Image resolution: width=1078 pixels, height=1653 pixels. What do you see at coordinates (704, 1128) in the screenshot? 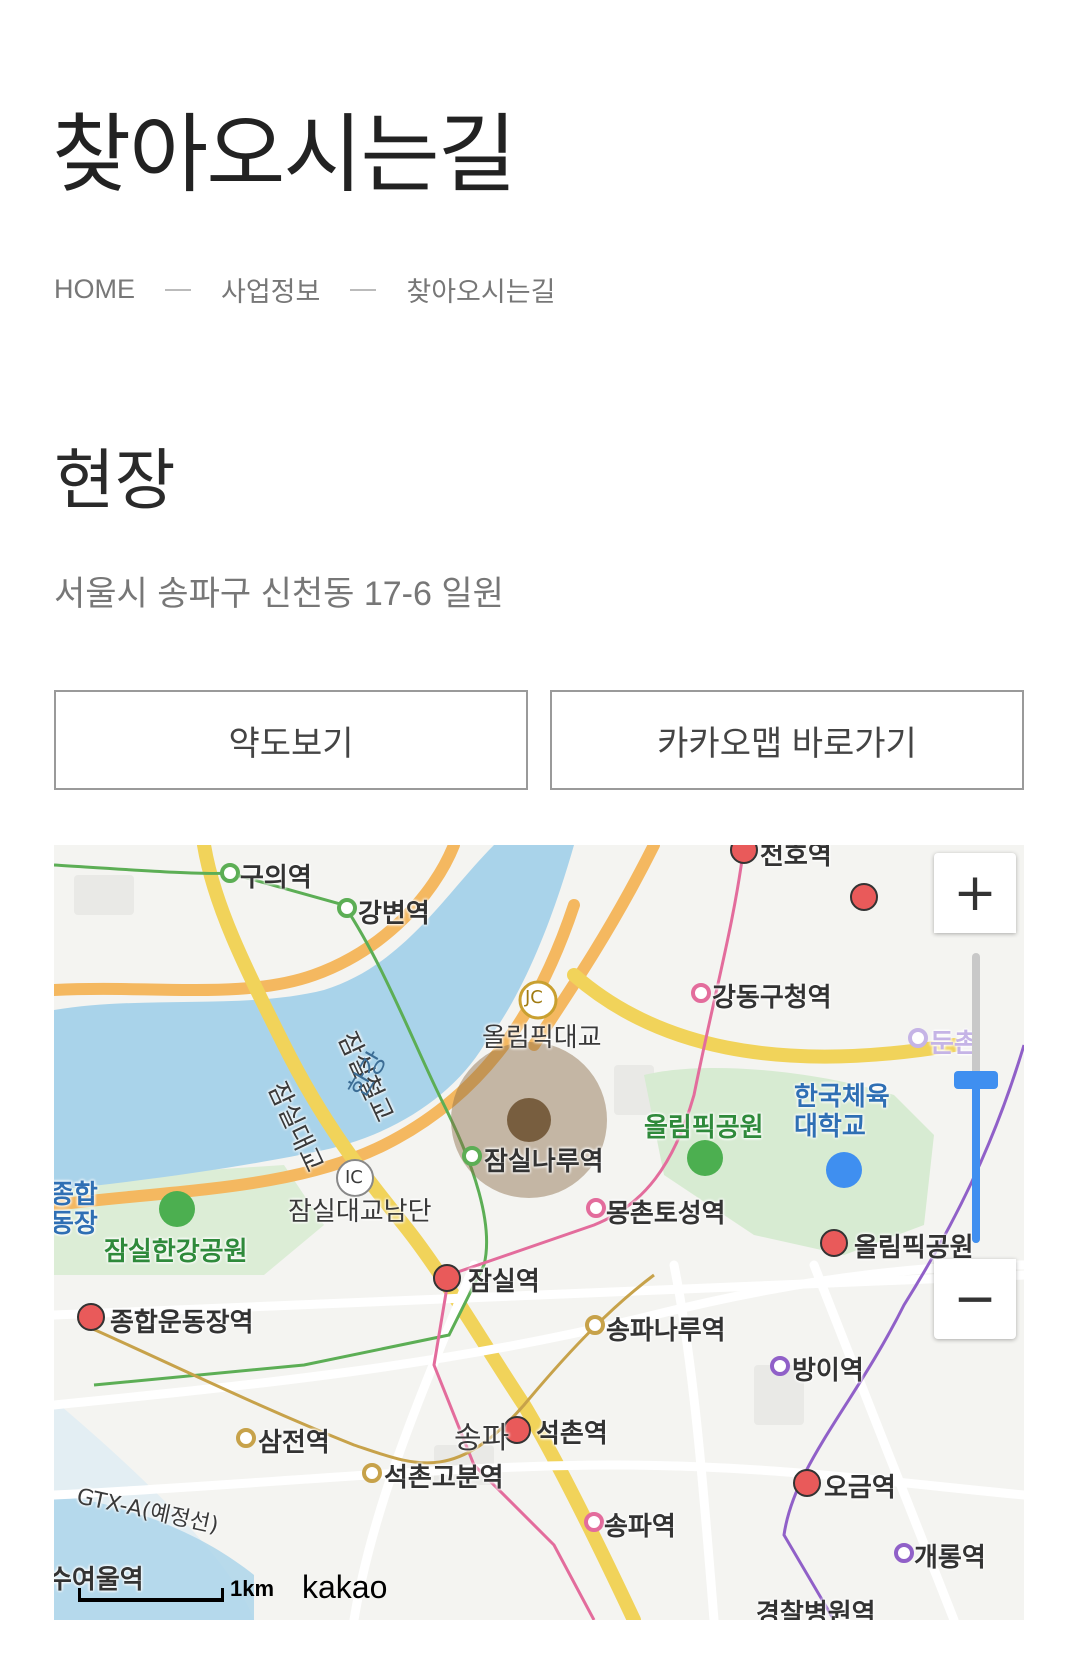
I see `map-label-olympic-park: 올림픽공원` at bounding box center [704, 1128].